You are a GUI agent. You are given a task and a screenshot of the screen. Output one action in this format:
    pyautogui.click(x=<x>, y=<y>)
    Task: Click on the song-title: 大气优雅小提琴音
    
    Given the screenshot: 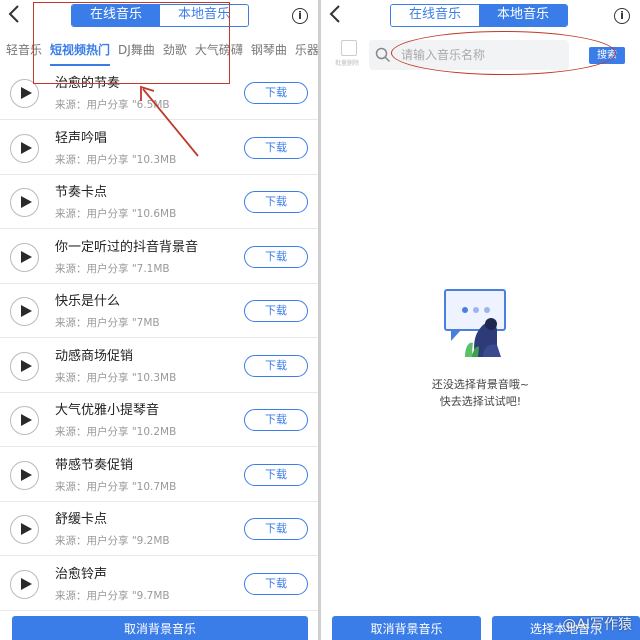 What is the action you would take?
    pyautogui.click(x=107, y=410)
    